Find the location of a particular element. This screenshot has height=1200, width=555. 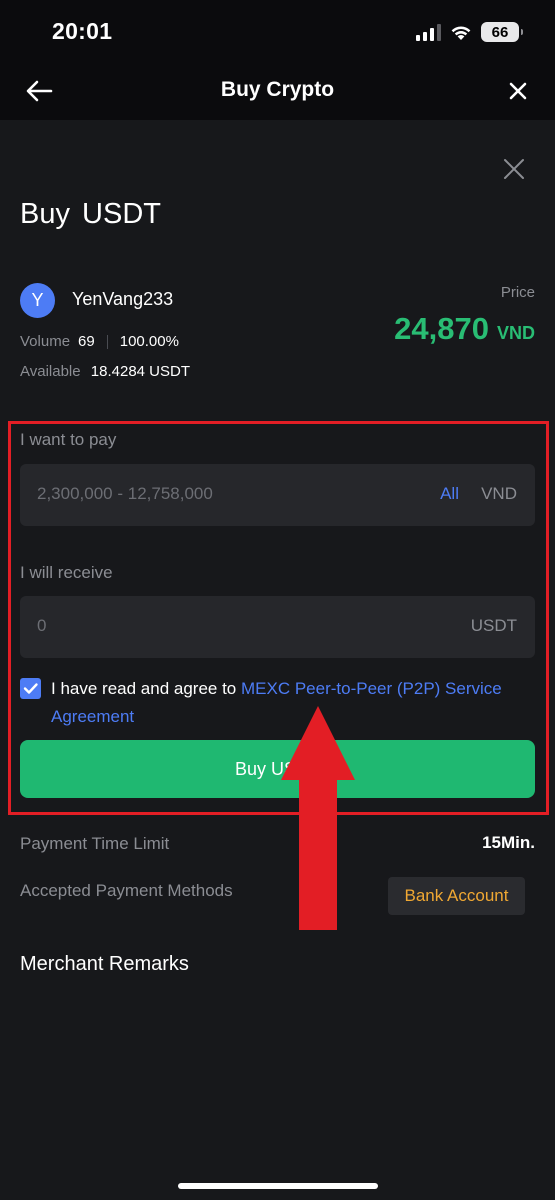

payment-time-limit-value: 15Min. is located at coordinates (508, 842).